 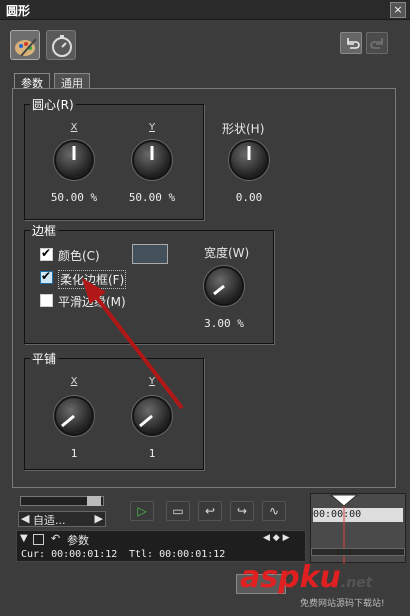 I want to click on watermark-caption: 免费网站源码下载站!, so click(x=342, y=604).